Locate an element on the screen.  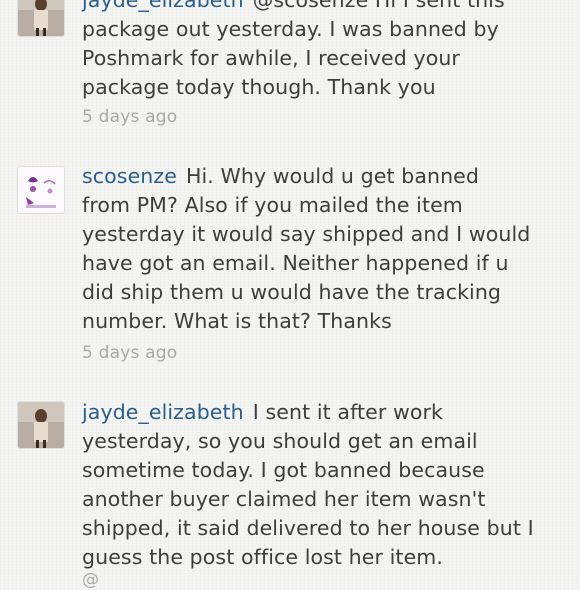
comment-line: I sent it after work is located at coordinates (348, 412).